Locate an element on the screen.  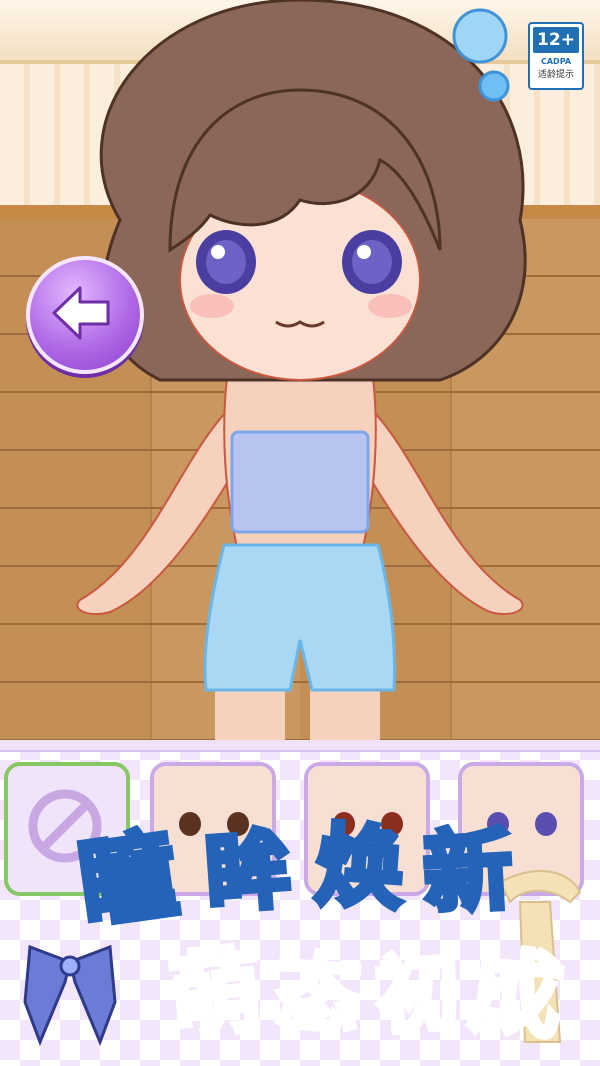
back-button is located at coordinates (85, 315).